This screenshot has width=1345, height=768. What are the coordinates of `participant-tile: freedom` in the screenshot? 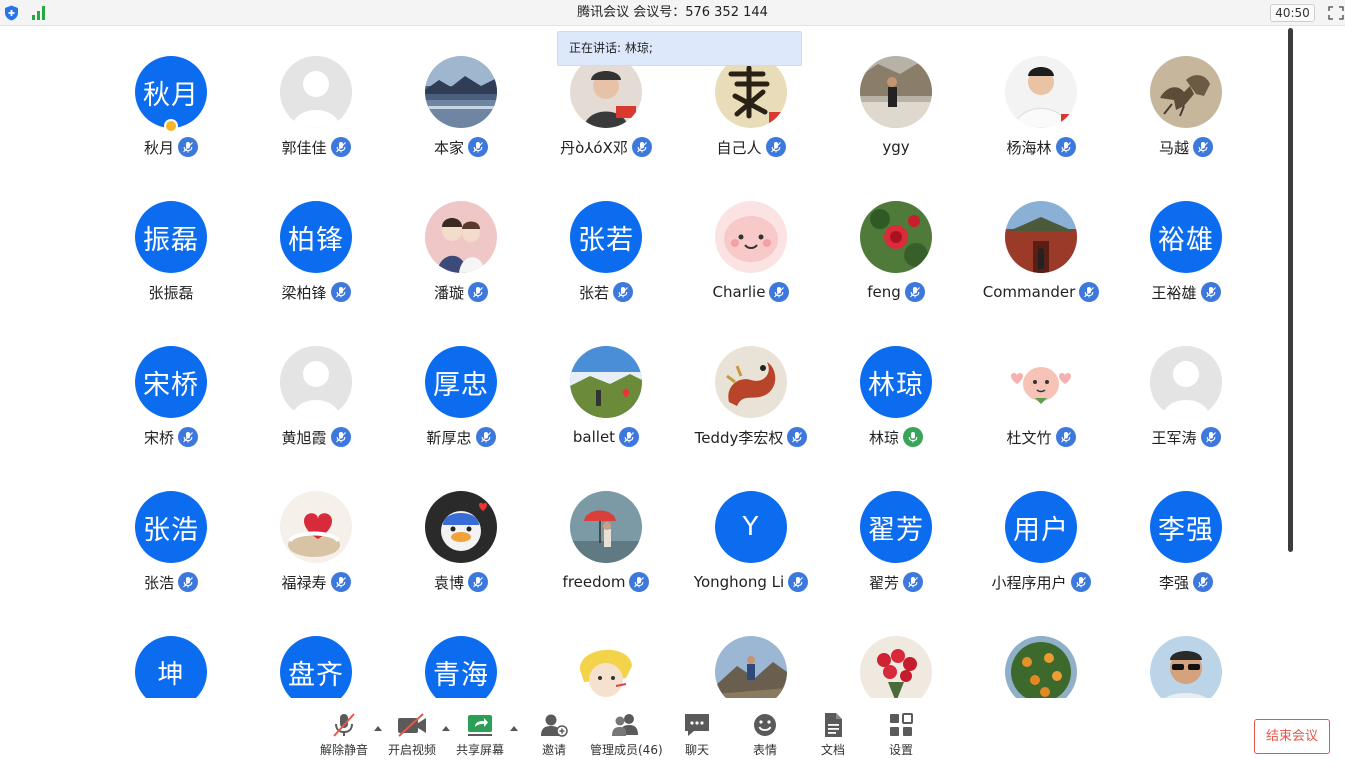 It's located at (606, 556).